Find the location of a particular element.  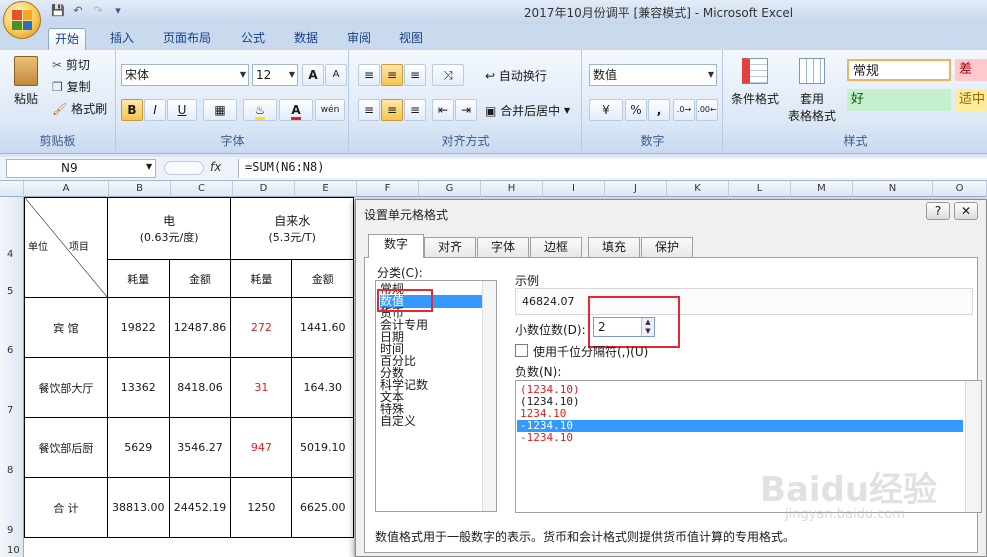

category-scrollbar is located at coordinates (489, 396).